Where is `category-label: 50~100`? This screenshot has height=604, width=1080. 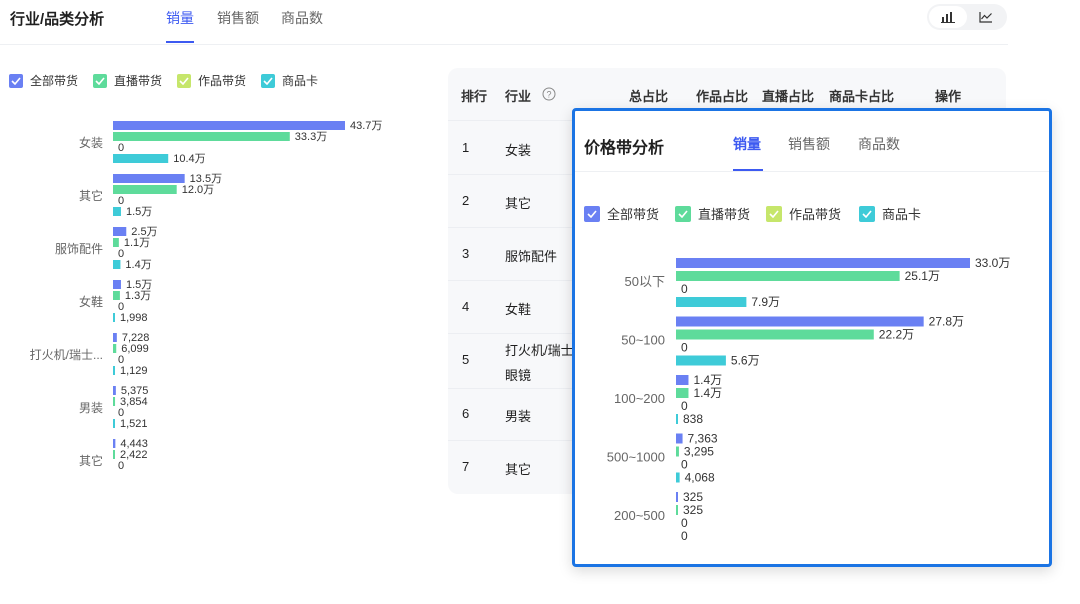 category-label: 50~100 is located at coordinates (643, 340).